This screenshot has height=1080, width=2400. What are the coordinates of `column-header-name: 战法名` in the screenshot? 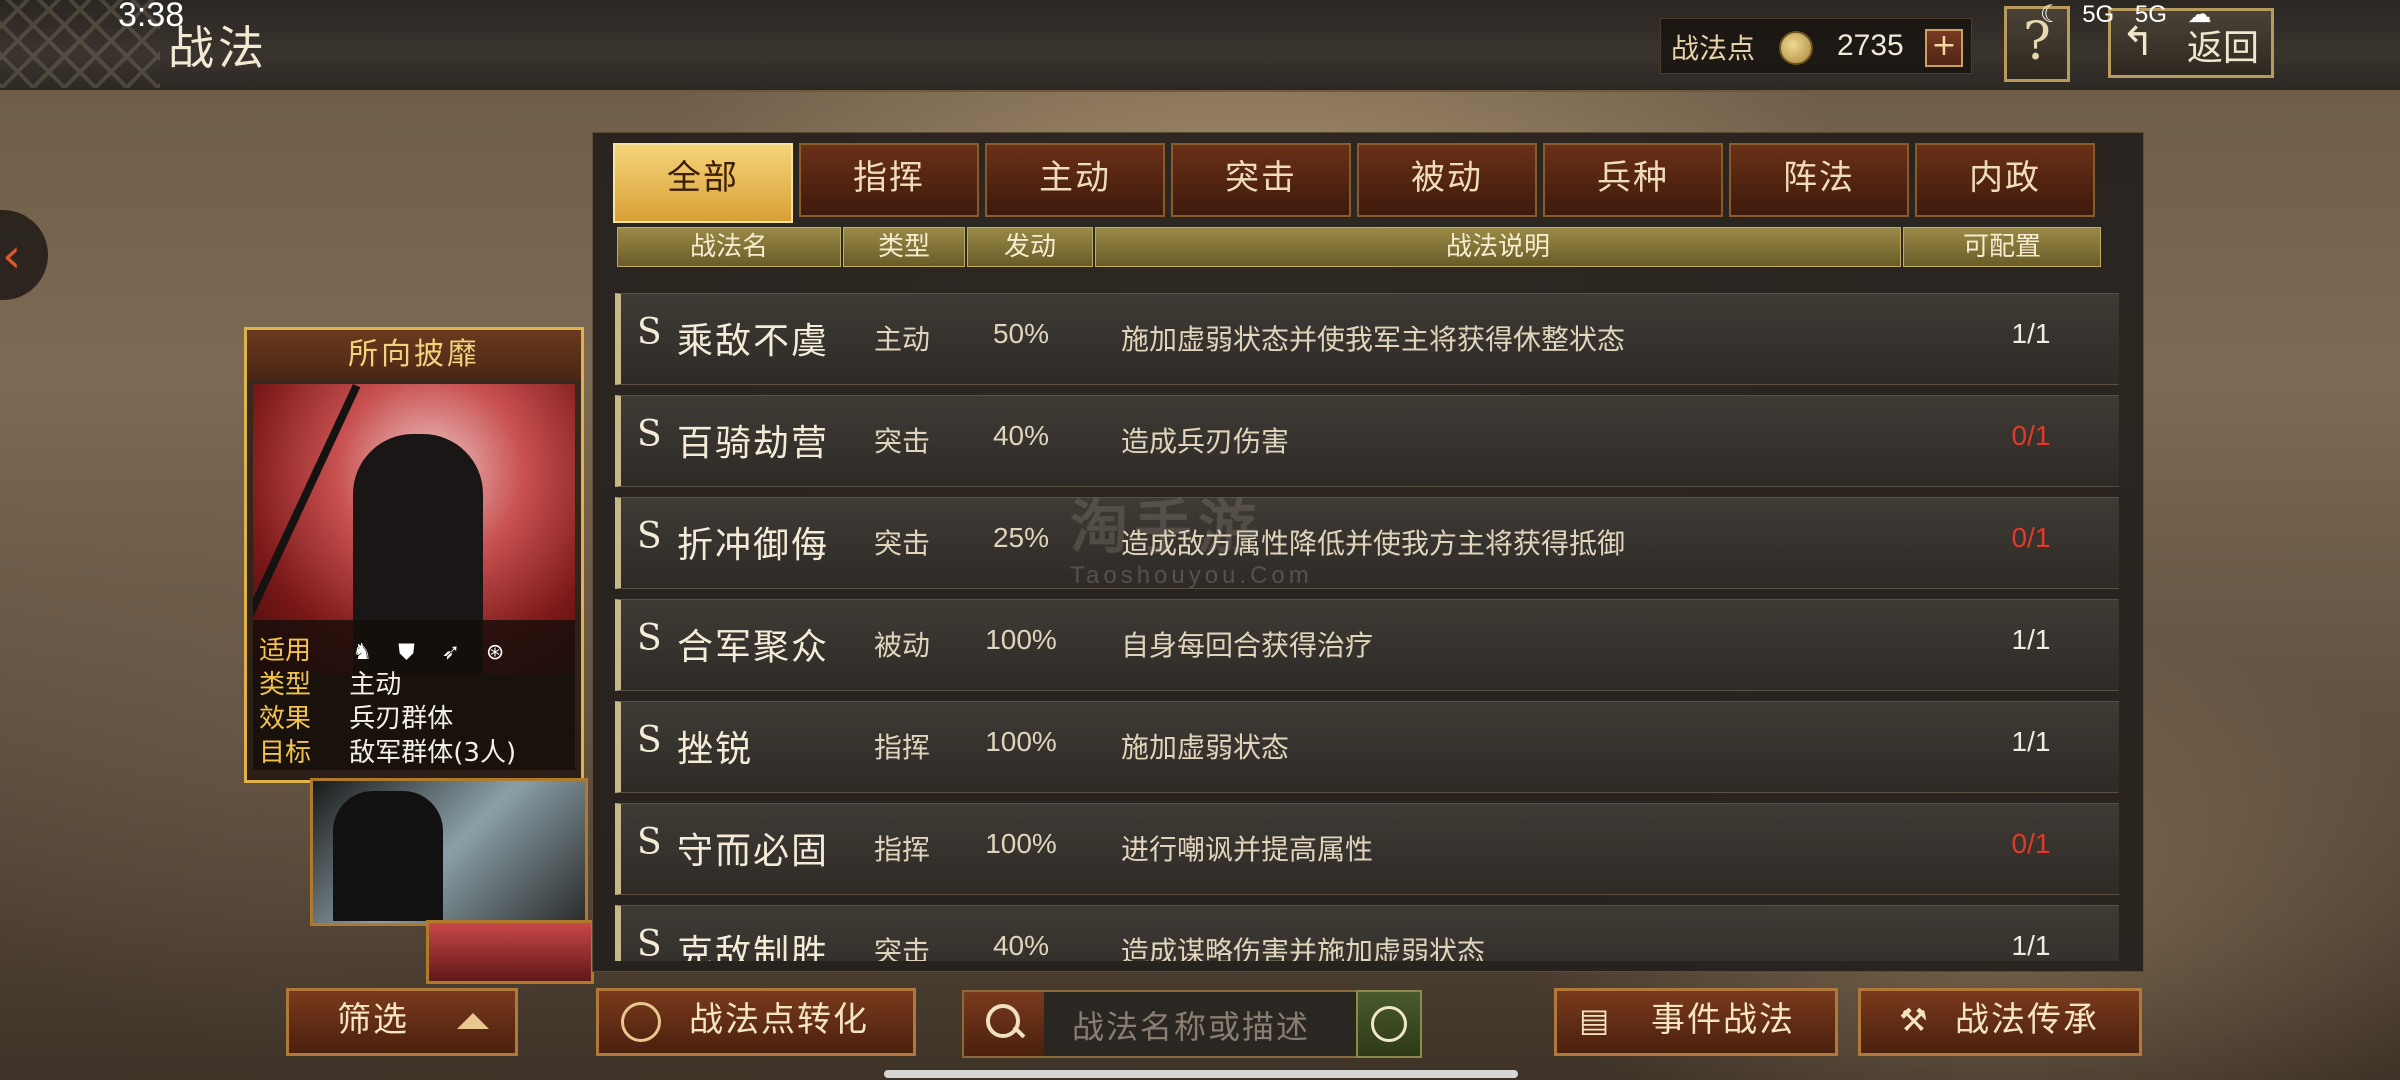 It's located at (729, 247).